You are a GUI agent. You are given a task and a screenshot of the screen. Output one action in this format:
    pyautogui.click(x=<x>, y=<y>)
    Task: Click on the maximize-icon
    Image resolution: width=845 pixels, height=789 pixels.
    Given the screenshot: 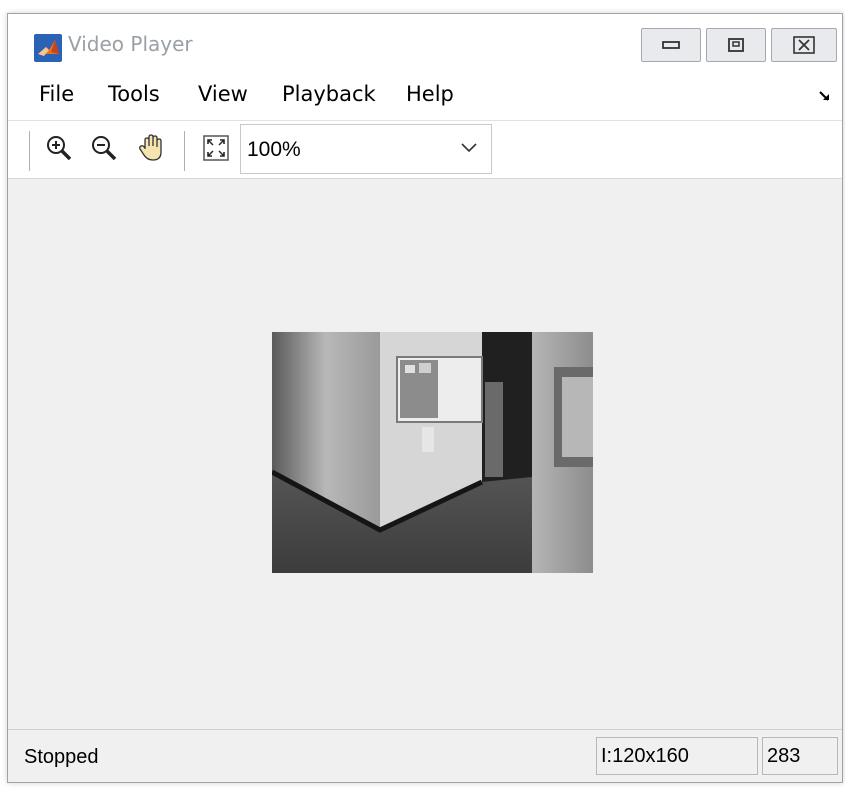 What is the action you would take?
    pyautogui.click(x=736, y=45)
    